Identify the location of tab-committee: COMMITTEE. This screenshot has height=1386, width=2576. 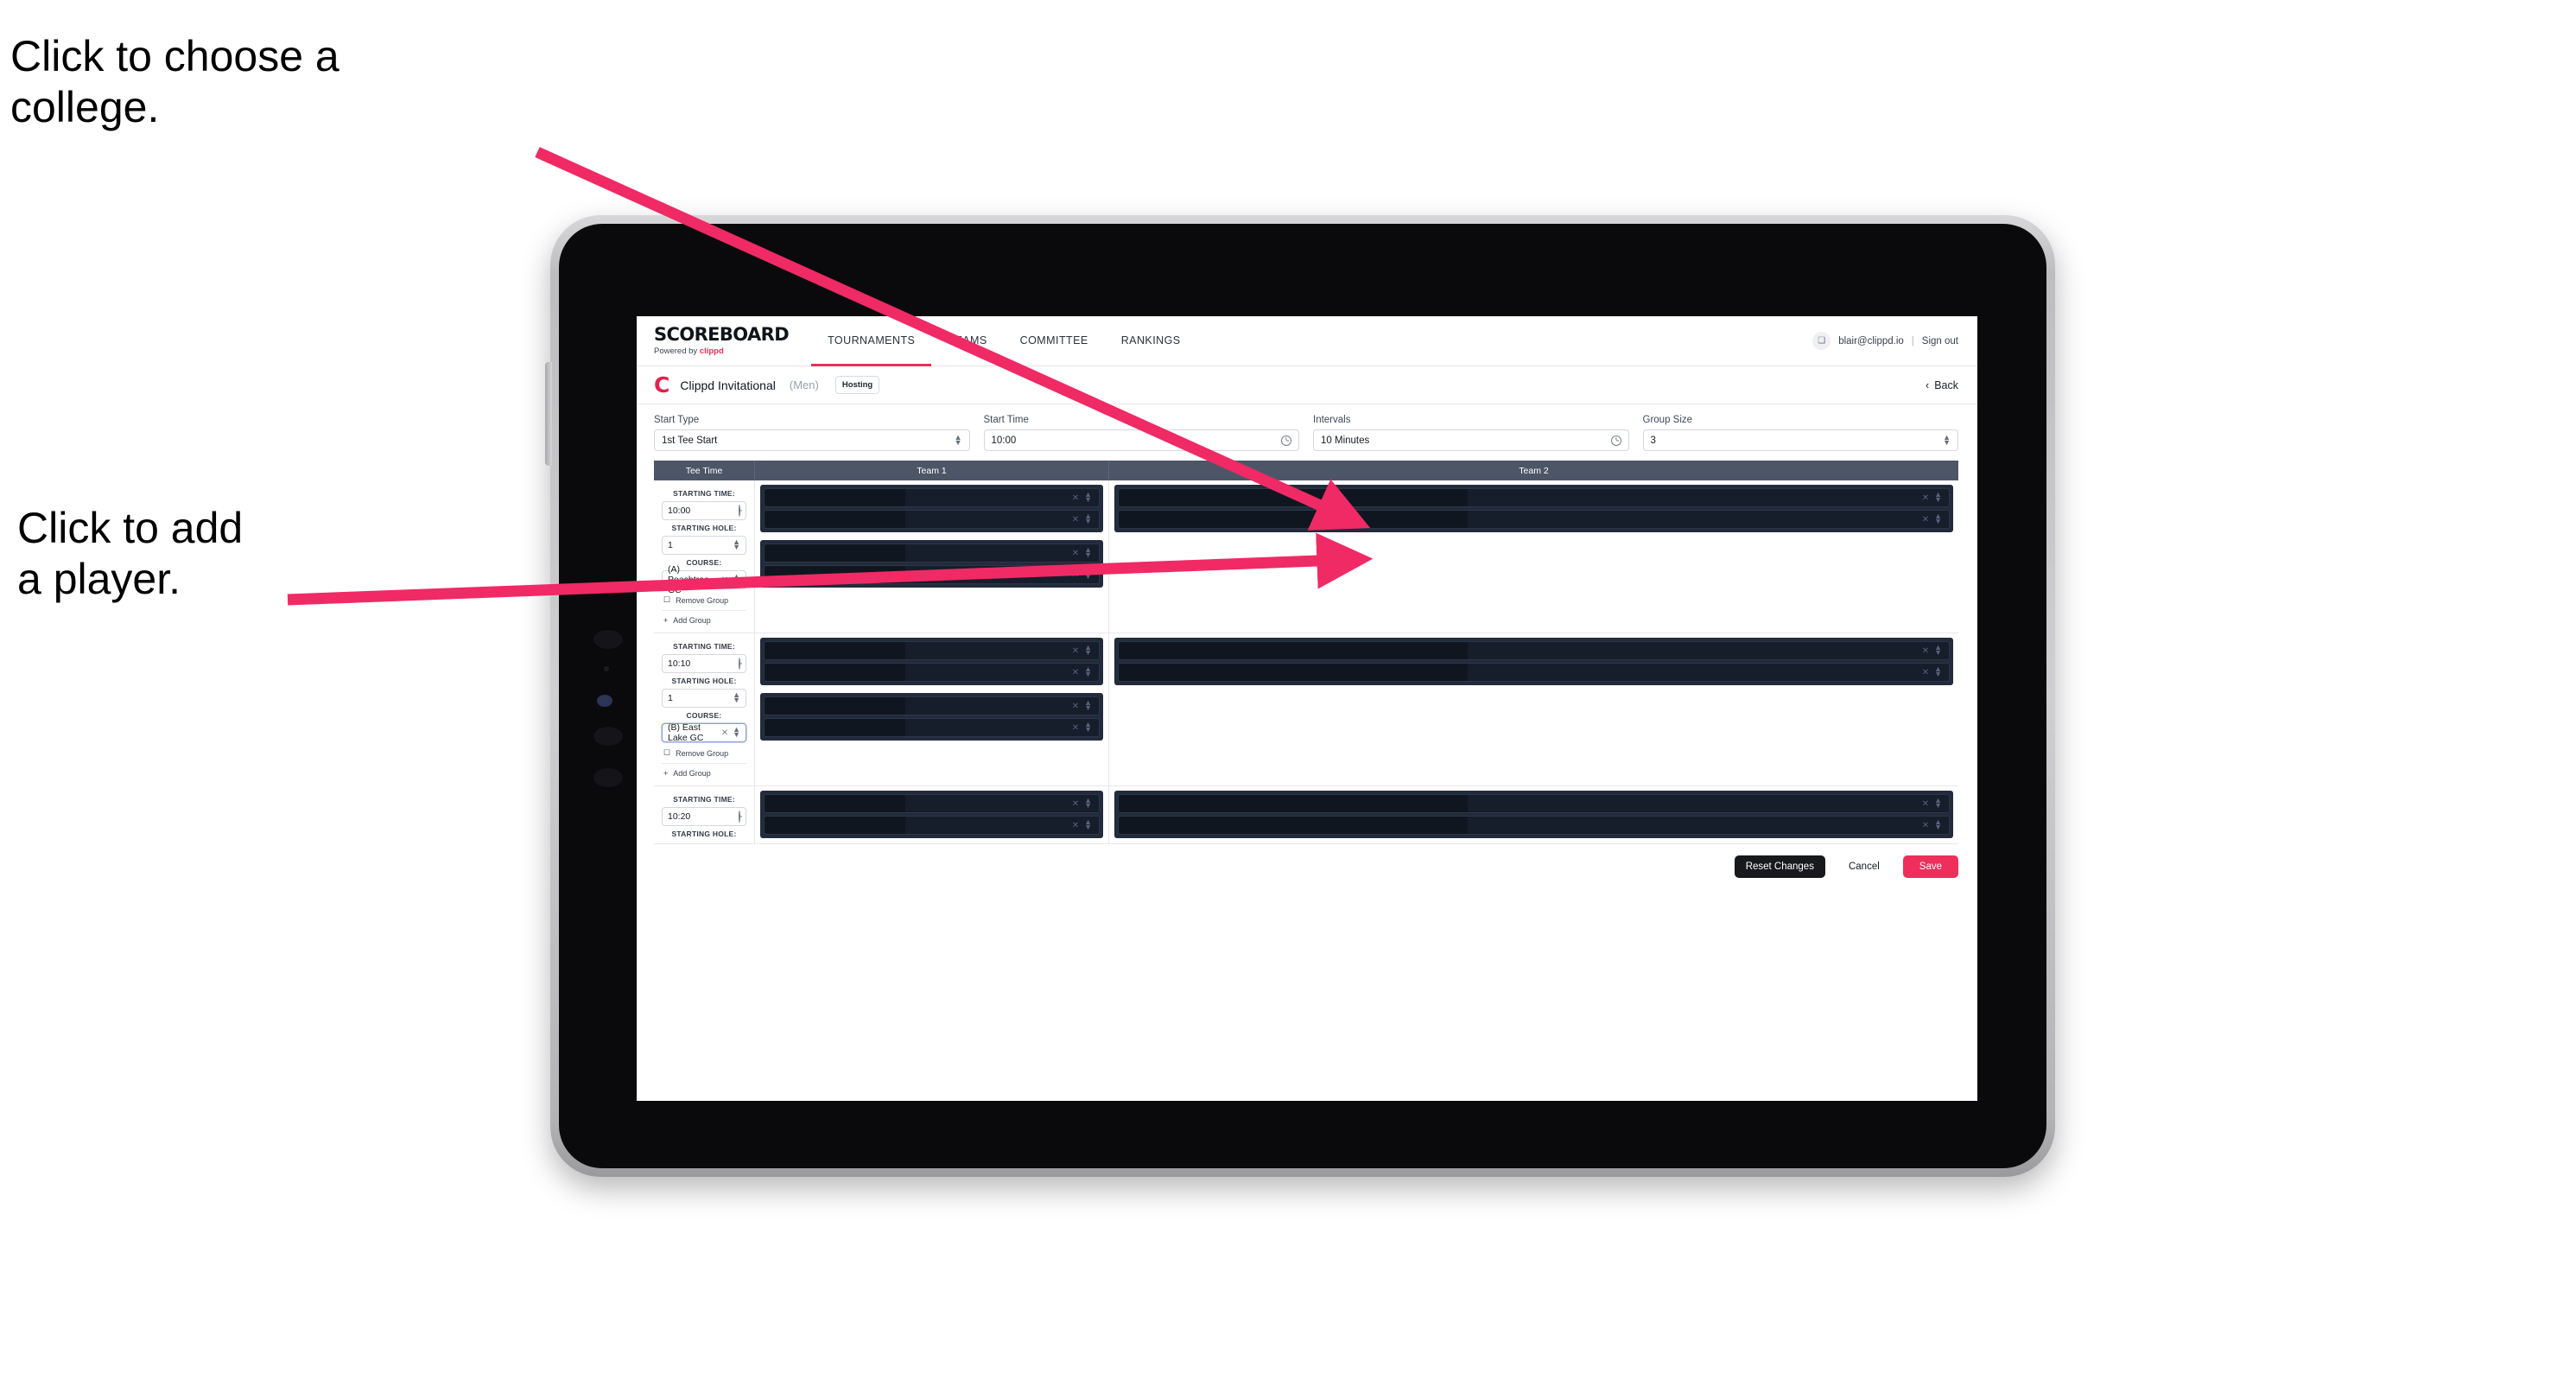
(1054, 341).